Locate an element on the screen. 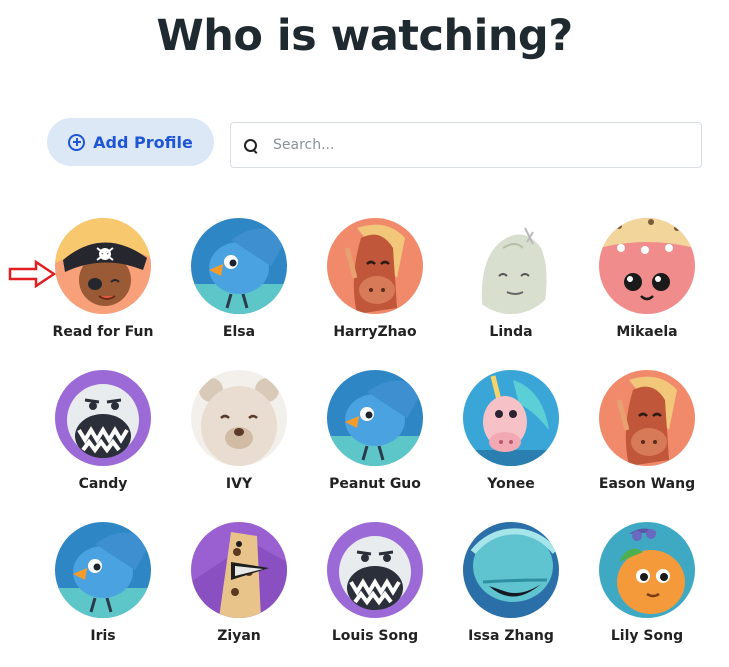 The width and height of the screenshot is (729, 667). add-profile-label: Add Profile is located at coordinates (143, 142).